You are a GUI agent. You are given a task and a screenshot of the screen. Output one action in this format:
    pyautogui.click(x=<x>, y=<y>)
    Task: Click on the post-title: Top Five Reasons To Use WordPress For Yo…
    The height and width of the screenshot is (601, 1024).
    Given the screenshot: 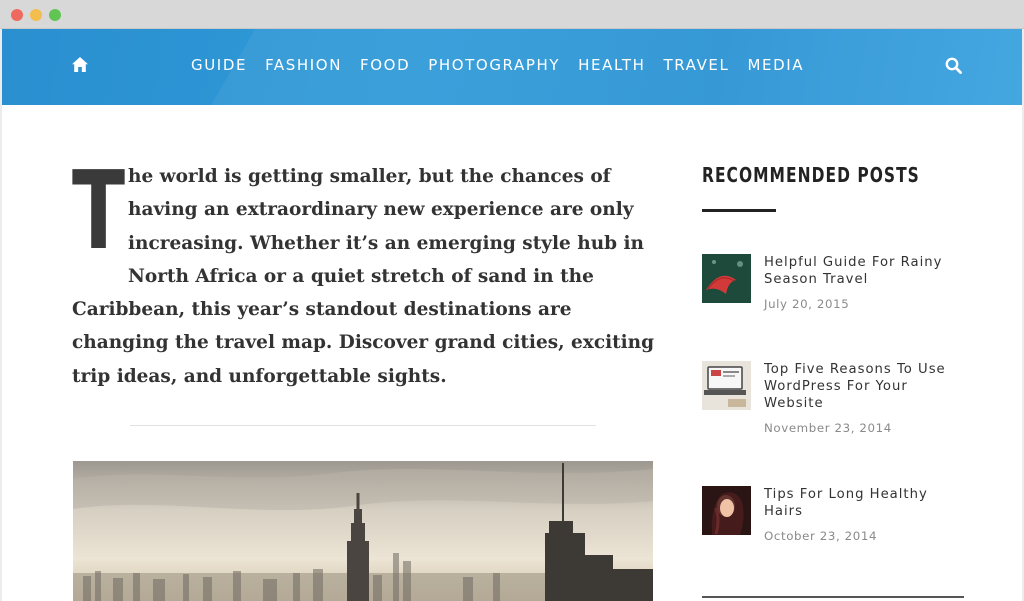 What is the action you would take?
    pyautogui.click(x=864, y=386)
    